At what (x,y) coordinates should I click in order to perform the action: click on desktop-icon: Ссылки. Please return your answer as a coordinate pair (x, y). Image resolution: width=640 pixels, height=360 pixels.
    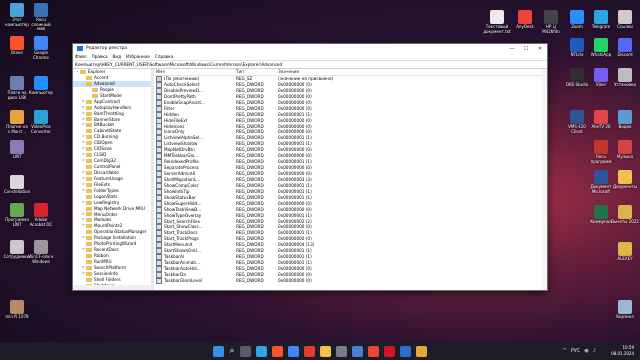
    Looking at the image, I should click on (625, 20).